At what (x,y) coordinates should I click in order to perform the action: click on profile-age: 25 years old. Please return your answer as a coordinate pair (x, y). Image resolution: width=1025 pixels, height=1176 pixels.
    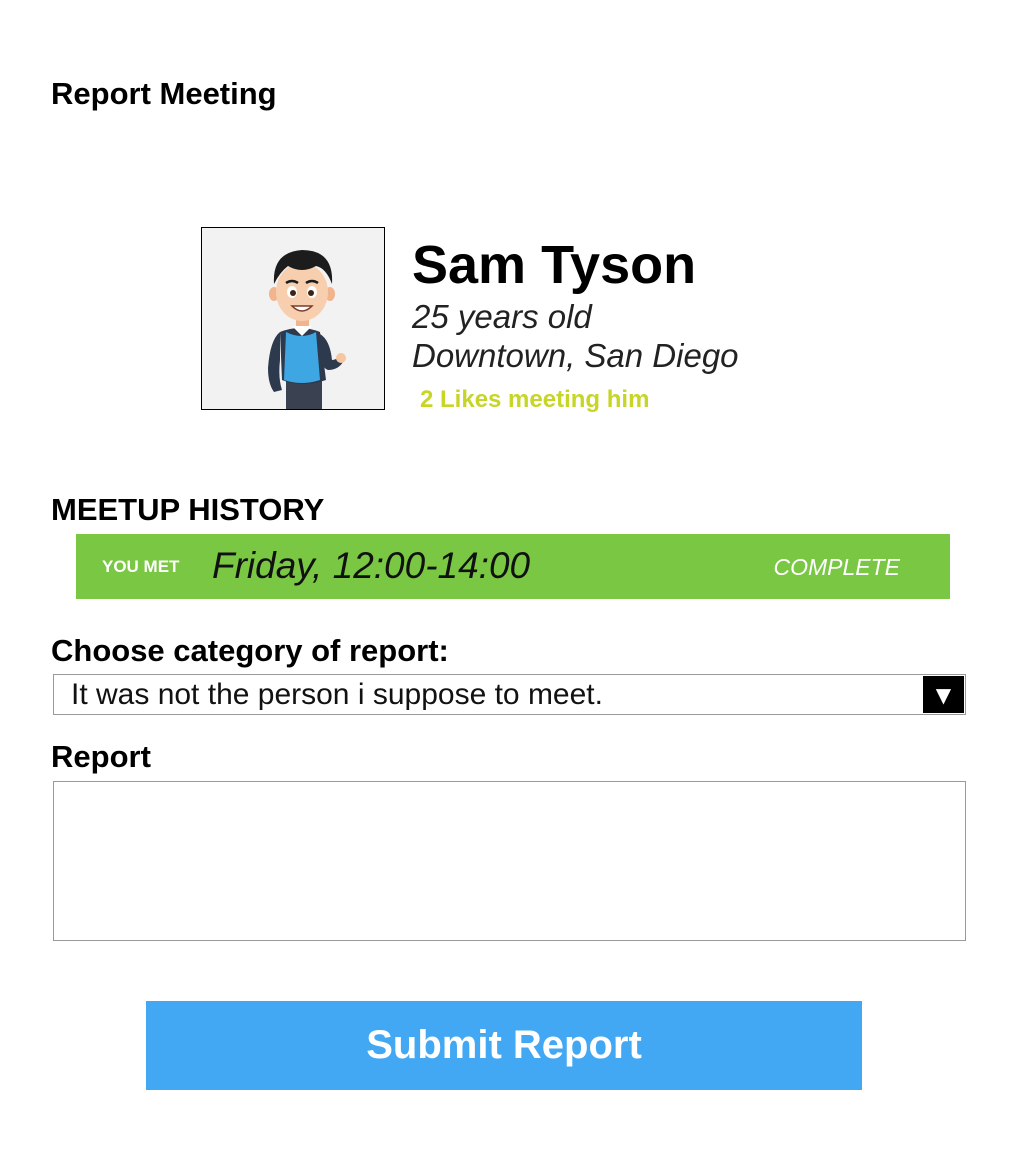
    Looking at the image, I should click on (502, 316).